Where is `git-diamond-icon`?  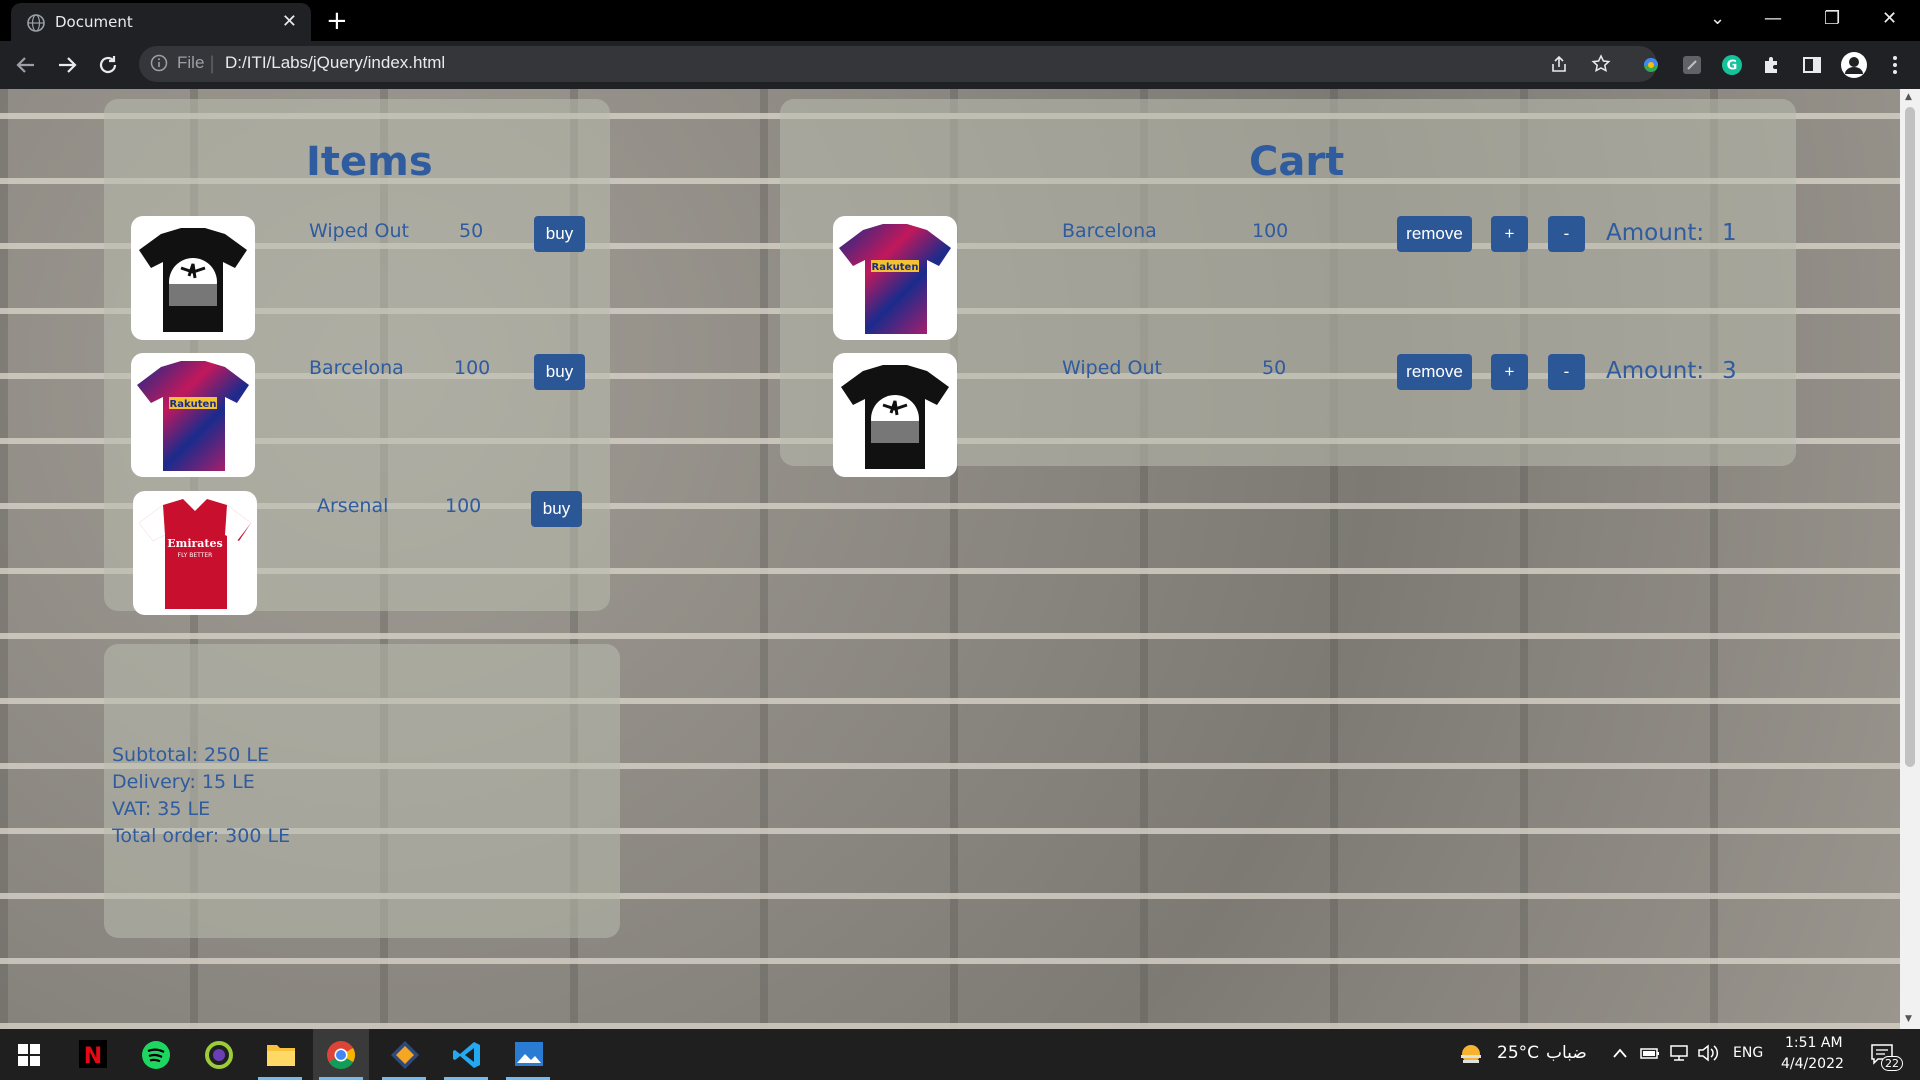
git-diamond-icon is located at coordinates (405, 1055).